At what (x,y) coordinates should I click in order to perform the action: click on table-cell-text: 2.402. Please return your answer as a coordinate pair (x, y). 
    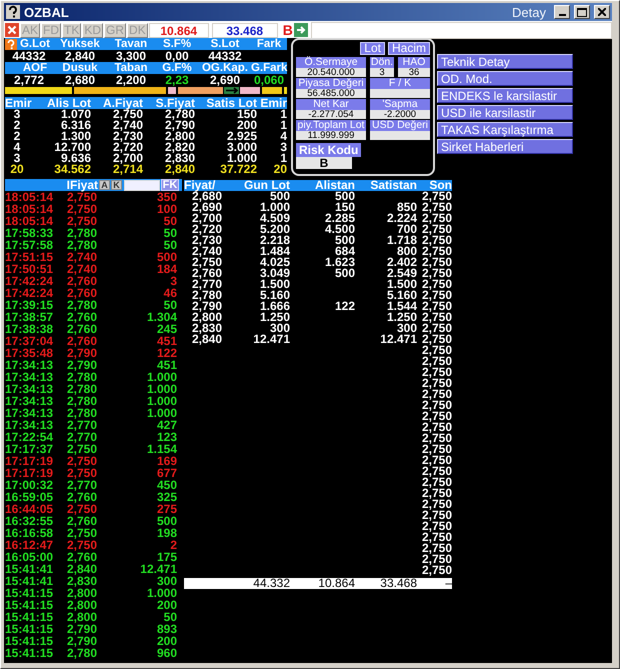
    Looking at the image, I should click on (401, 262).